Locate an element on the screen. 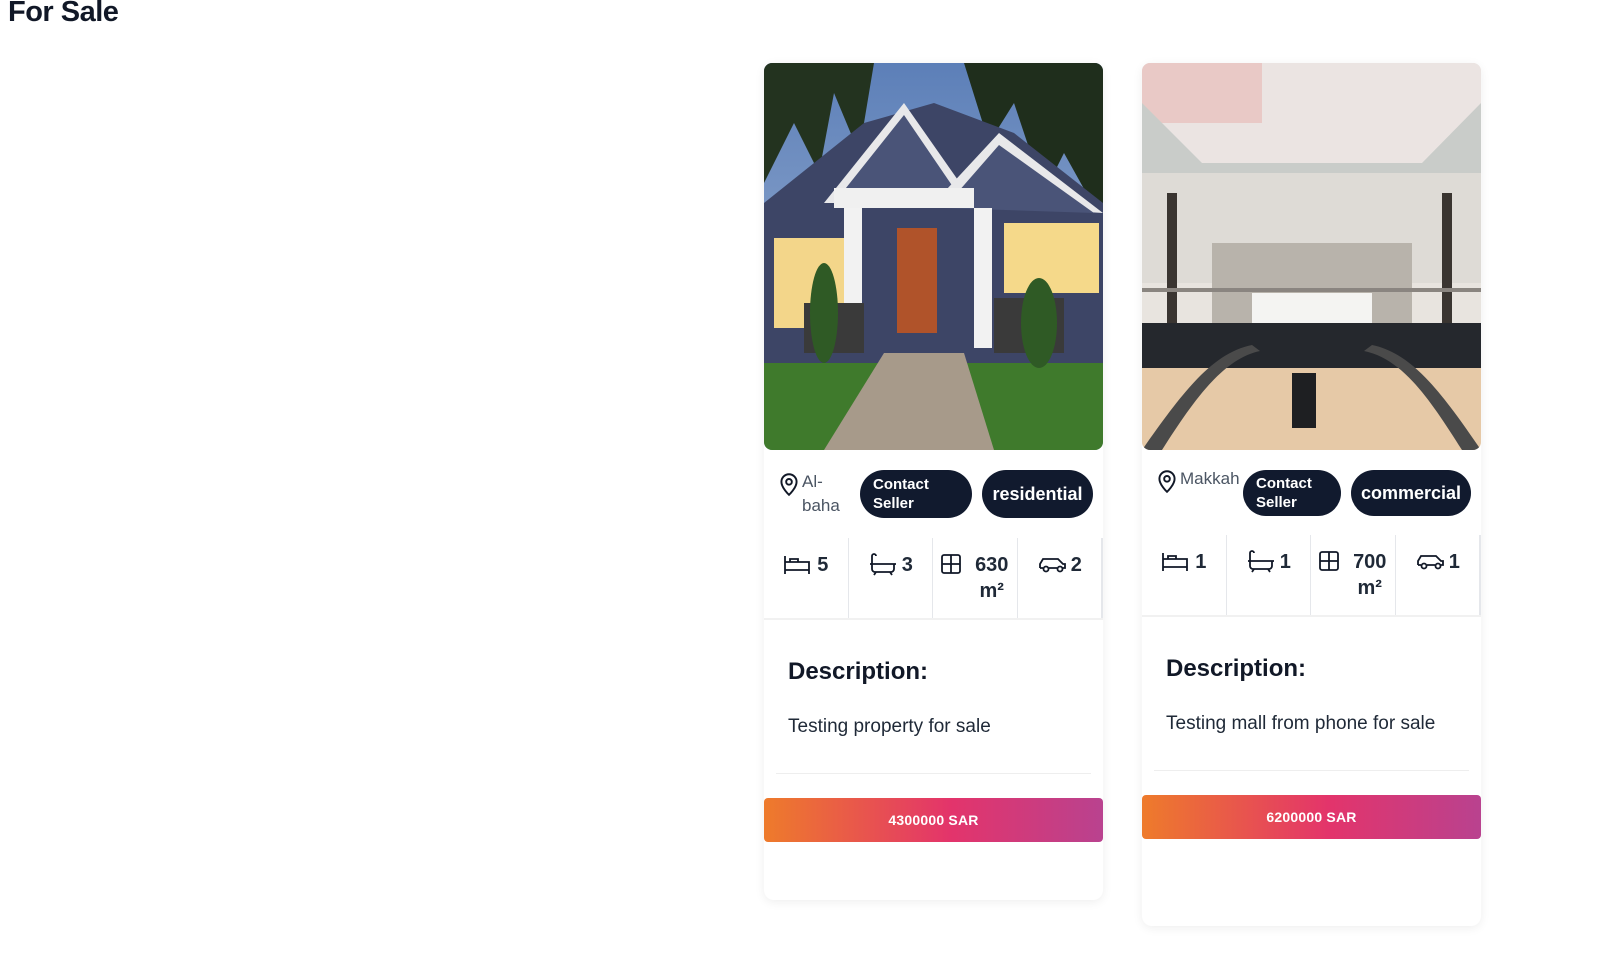 The height and width of the screenshot is (966, 1619). baths-feature: 3 is located at coordinates (891, 578).